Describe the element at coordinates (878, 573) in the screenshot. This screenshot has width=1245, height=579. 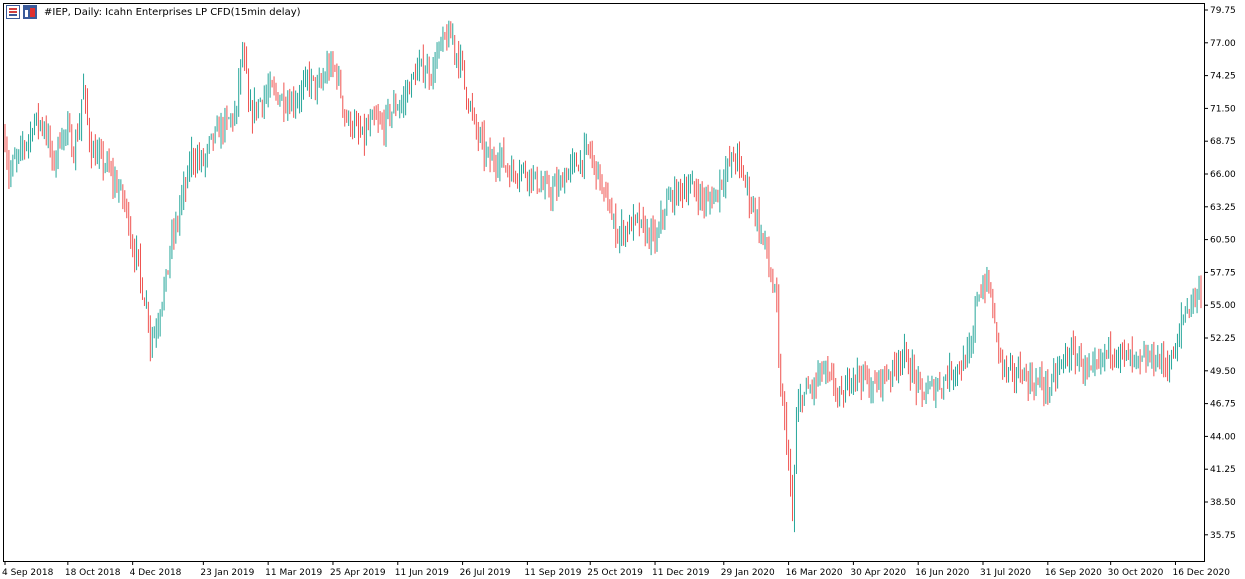
I see `time-tick-label: 30 Apr 2020` at that location.